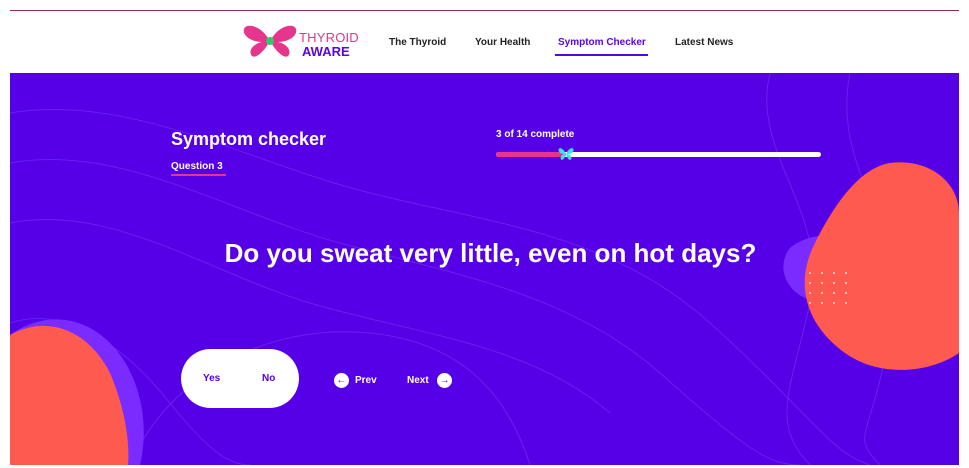 This screenshot has height=468, width=969. What do you see at coordinates (502, 42) in the screenshot?
I see `nav-your-health: Your Health` at bounding box center [502, 42].